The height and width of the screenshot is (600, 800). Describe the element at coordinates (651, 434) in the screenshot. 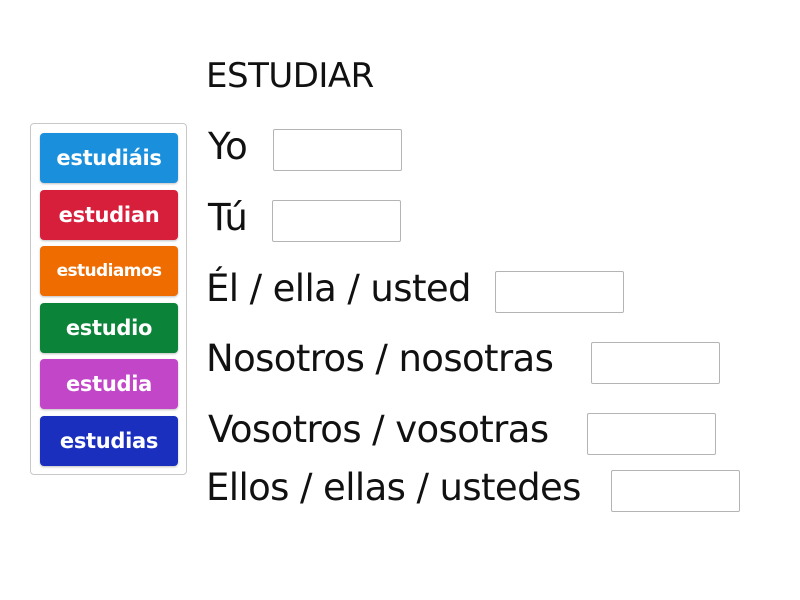

I see `drop-zone-vosotros` at that location.